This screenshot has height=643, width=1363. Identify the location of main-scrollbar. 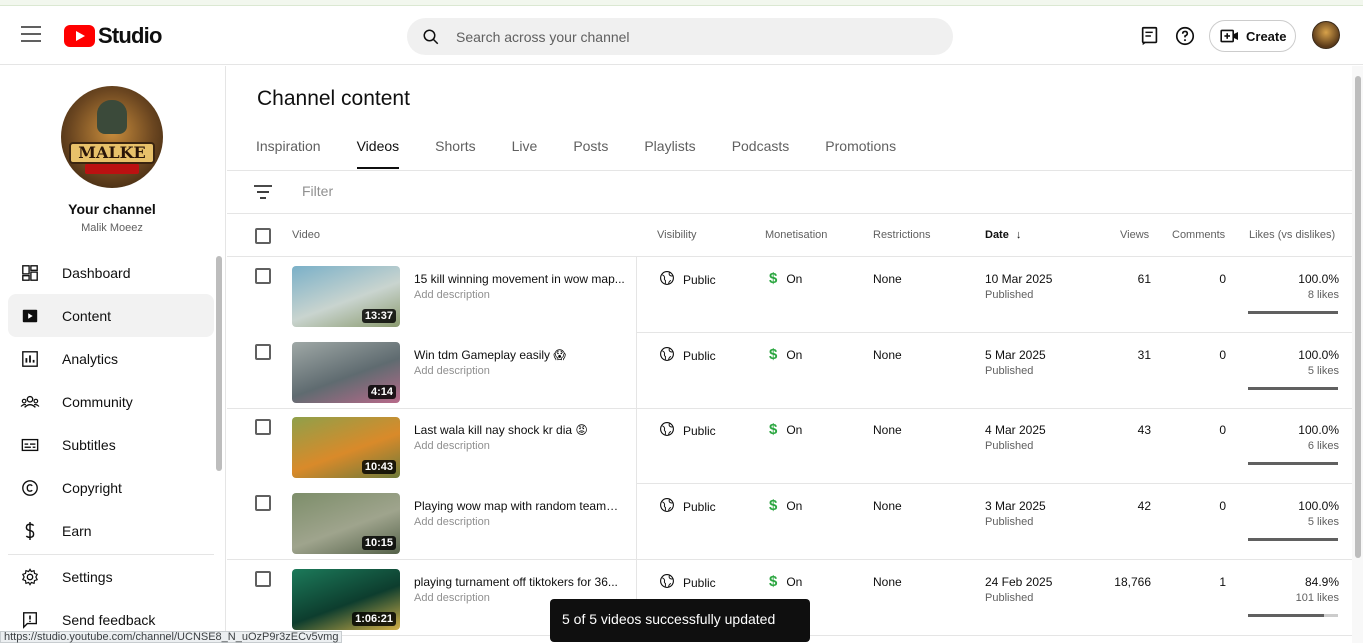
(1358, 317).